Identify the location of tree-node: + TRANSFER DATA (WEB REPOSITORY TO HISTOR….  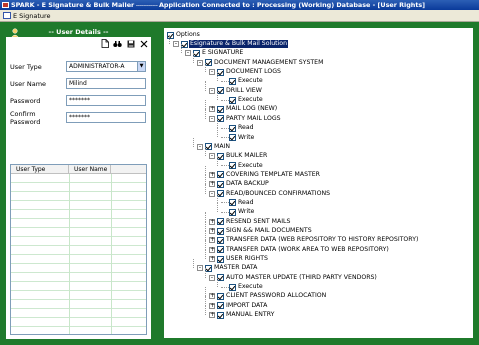
(314, 240).